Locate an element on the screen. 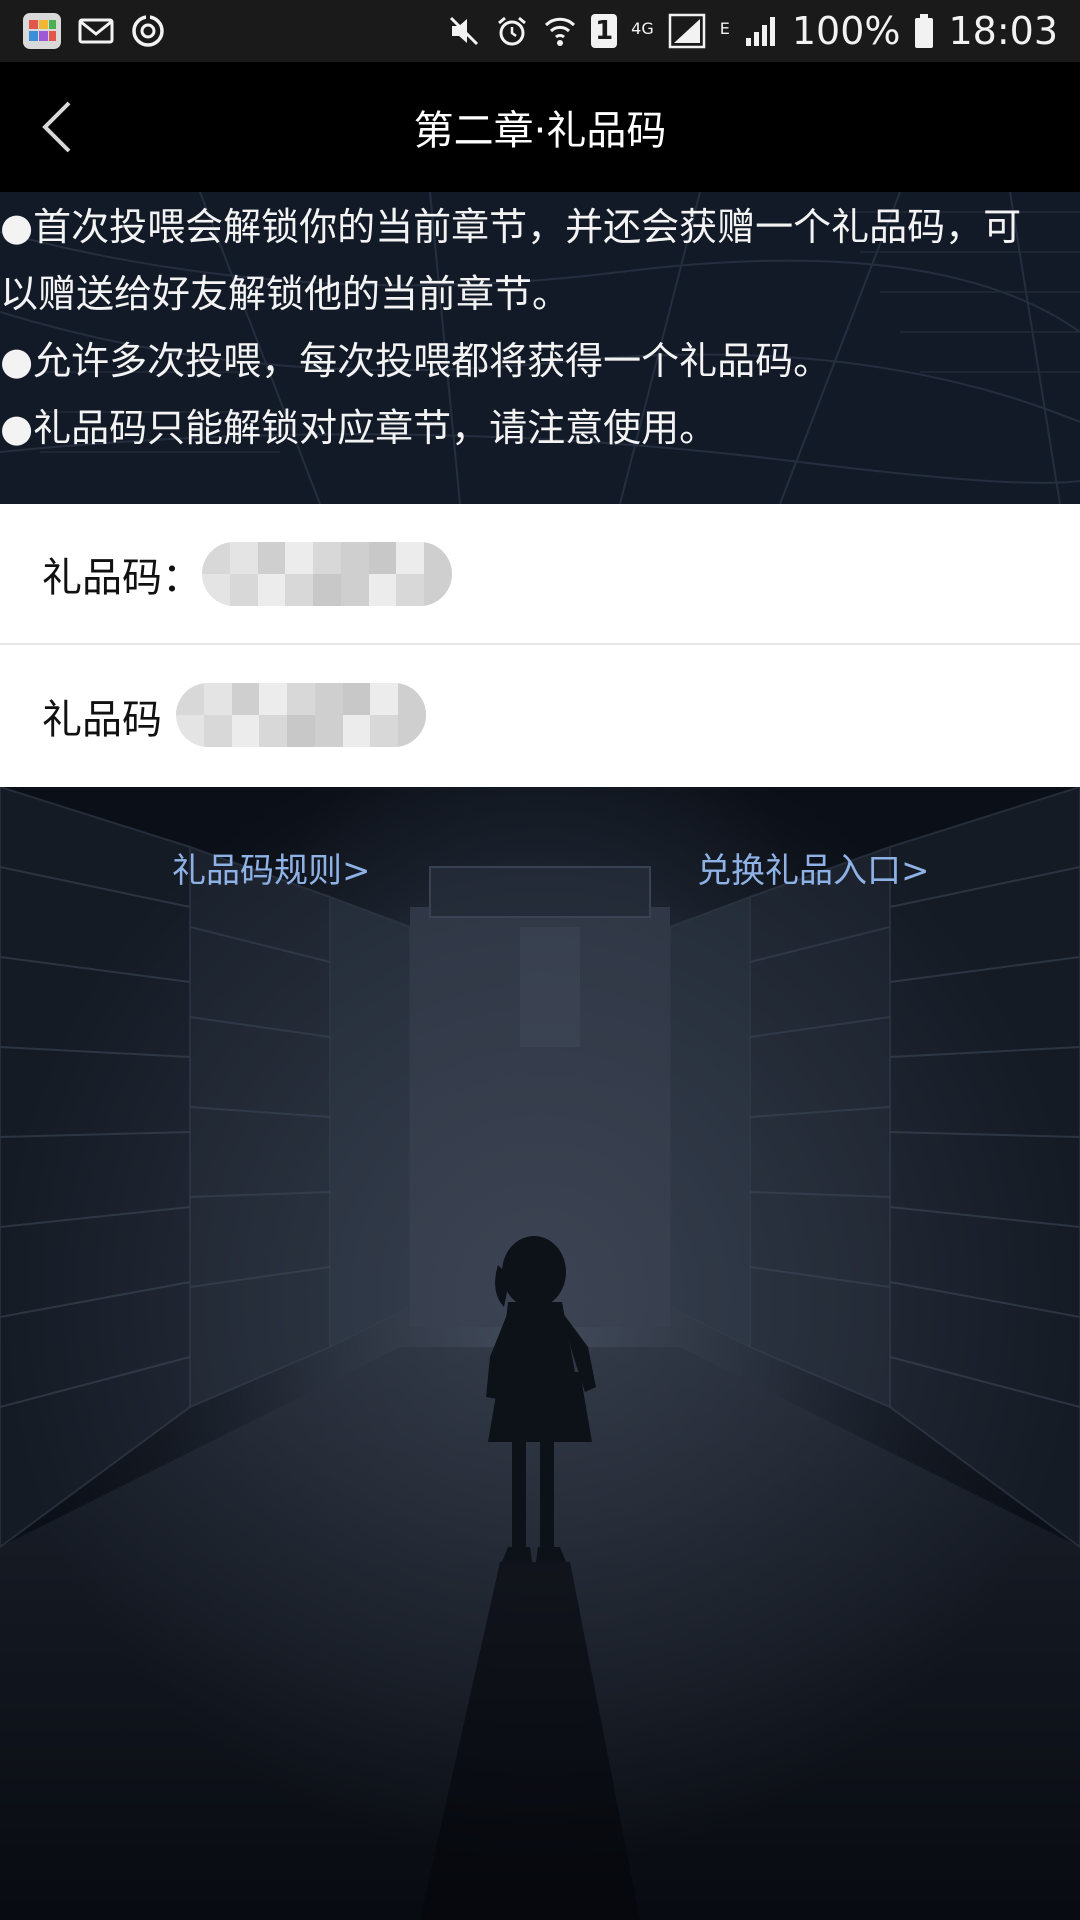 Image resolution: width=1080 pixels, height=1920 pixels. network-e-label: E is located at coordinates (724, 28).